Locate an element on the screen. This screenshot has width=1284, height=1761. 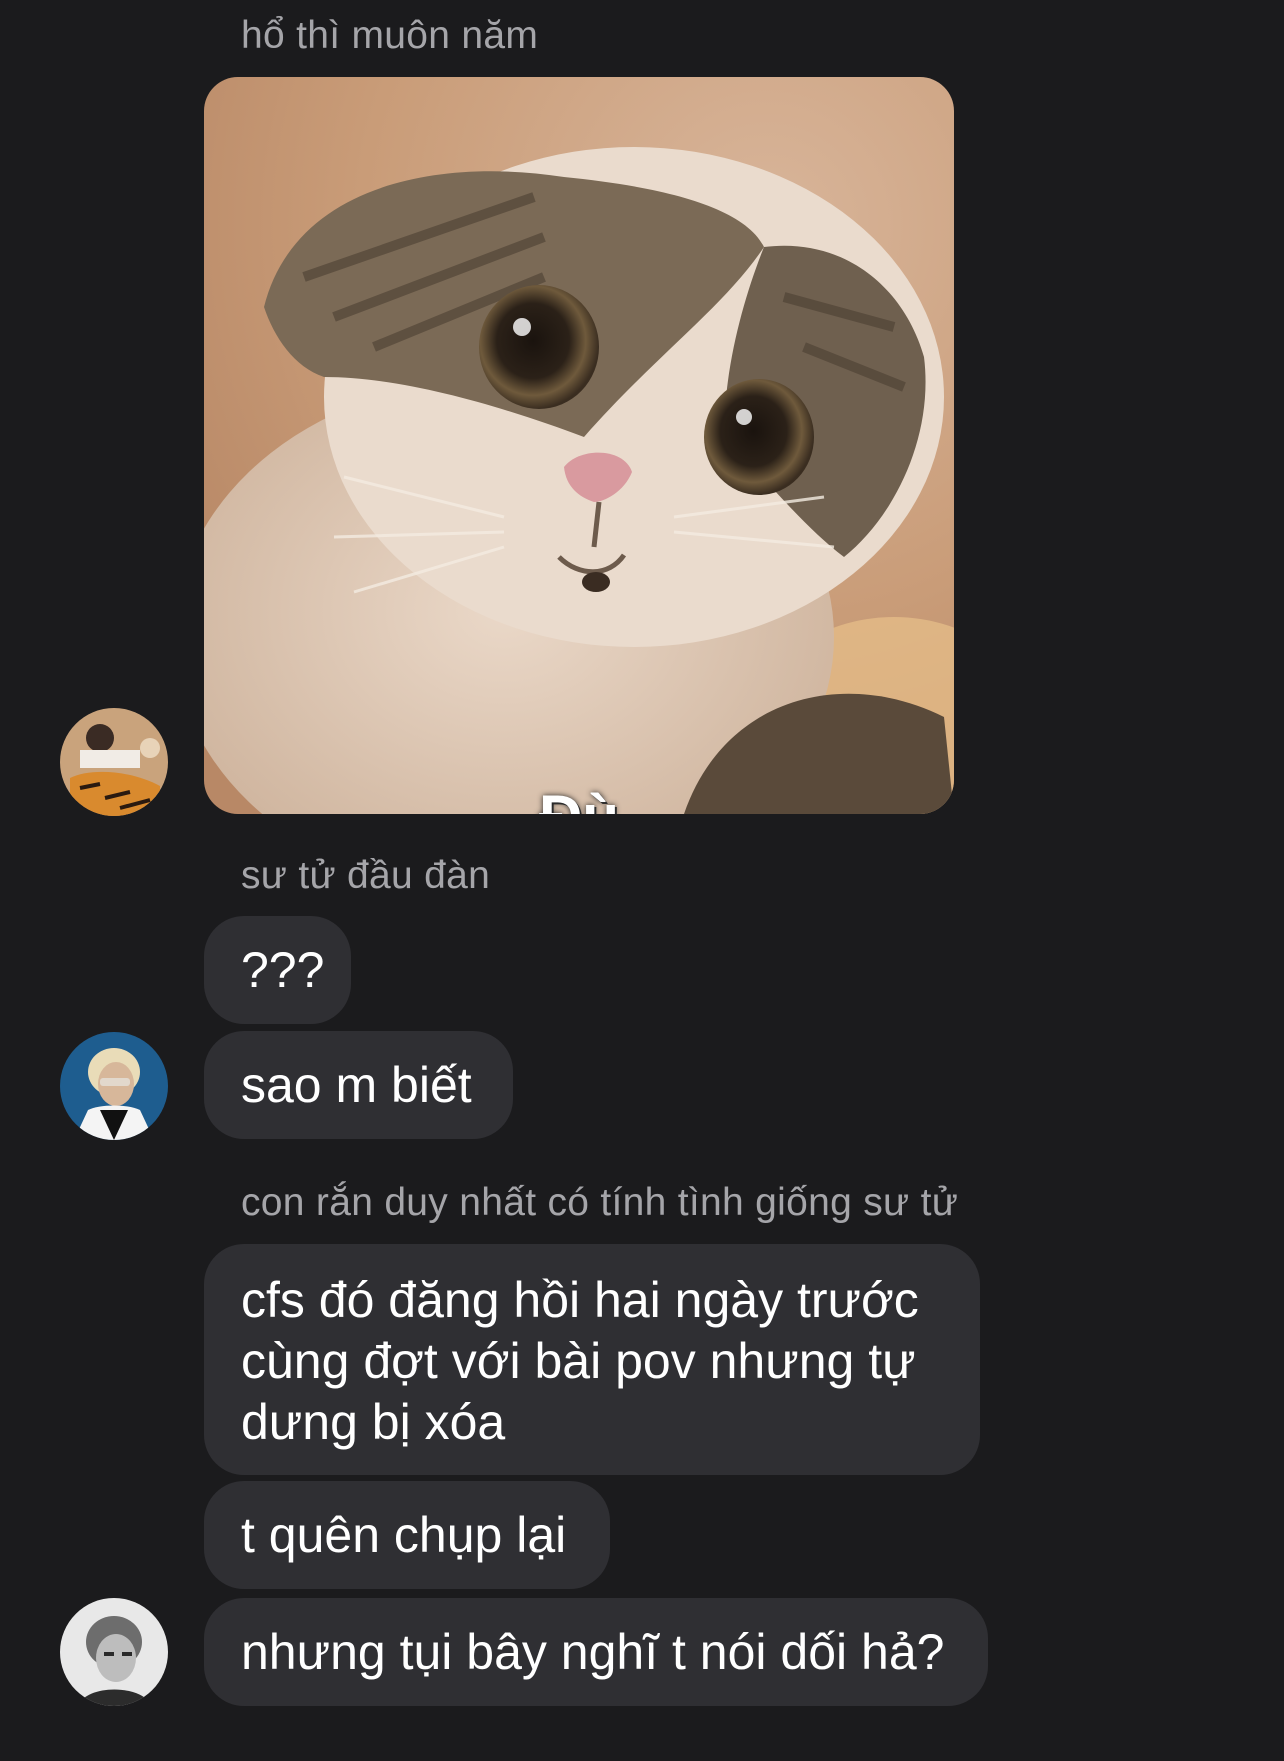
message-bubble: ??? is located at coordinates (277, 970).